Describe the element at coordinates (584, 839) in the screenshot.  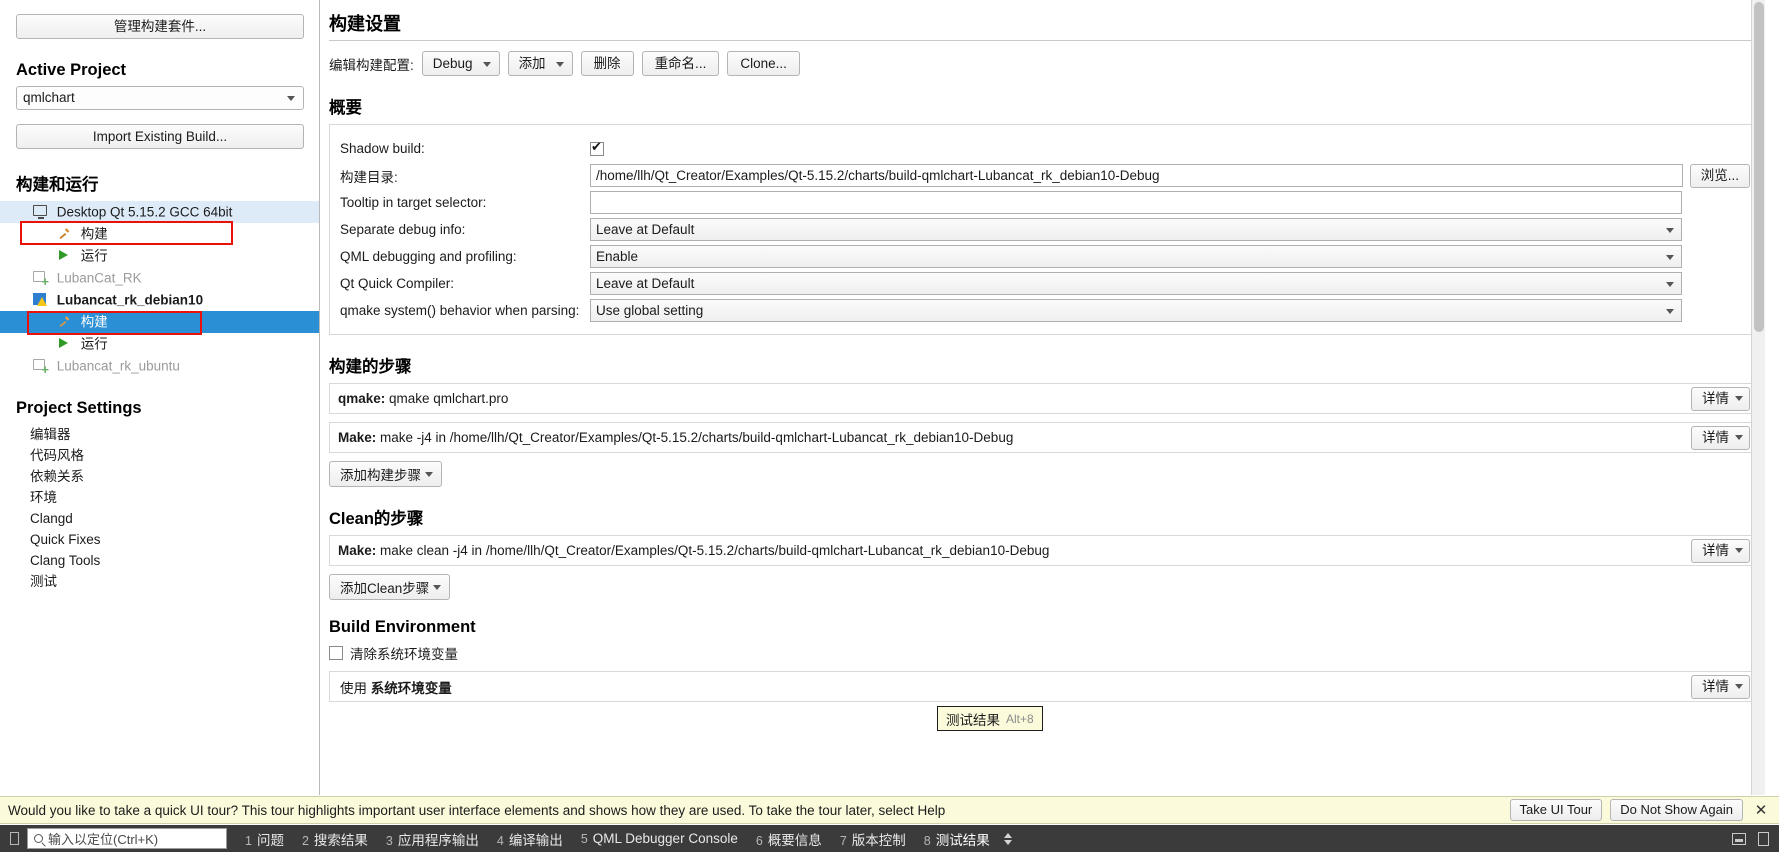
I see `output-pane-number: 5` at that location.